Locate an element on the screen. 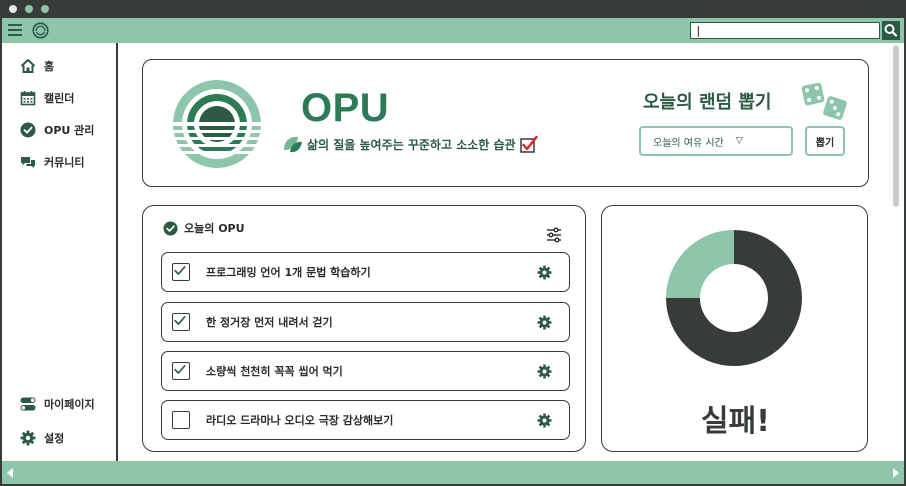  sidebar-item-opu-manage: OPU 관리 is located at coordinates (57, 130).